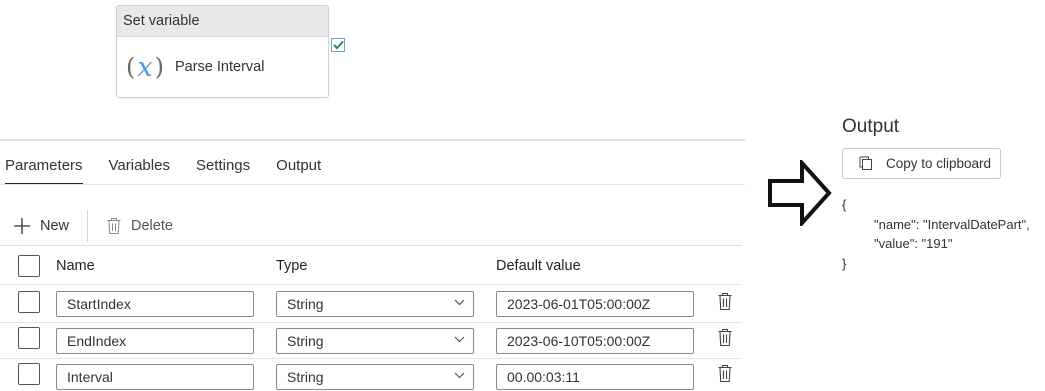 This screenshot has height=391, width=1045. Describe the element at coordinates (371, 245) in the screenshot. I see `toolbar-divider` at that location.